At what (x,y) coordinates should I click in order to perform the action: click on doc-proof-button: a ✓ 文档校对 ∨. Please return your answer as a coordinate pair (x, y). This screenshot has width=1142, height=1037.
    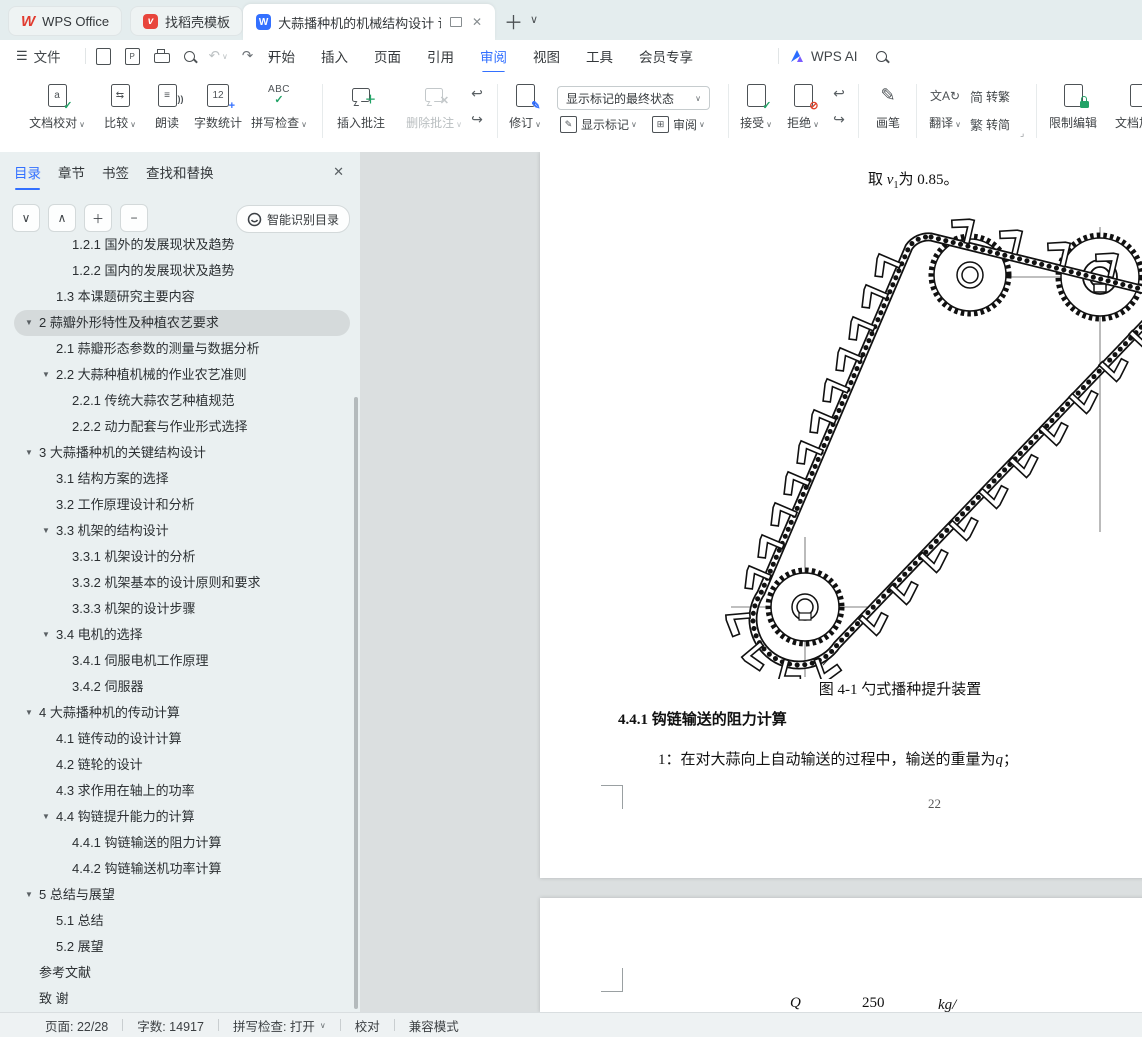
    Looking at the image, I should click on (57, 111).